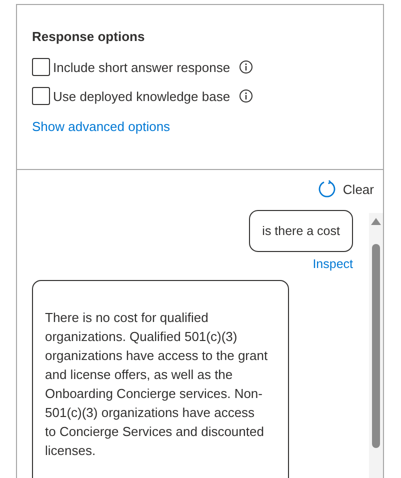 This screenshot has width=401, height=478. Describe the element at coordinates (141, 67) in the screenshot. I see `checkbox-label: Include short answer response` at that location.